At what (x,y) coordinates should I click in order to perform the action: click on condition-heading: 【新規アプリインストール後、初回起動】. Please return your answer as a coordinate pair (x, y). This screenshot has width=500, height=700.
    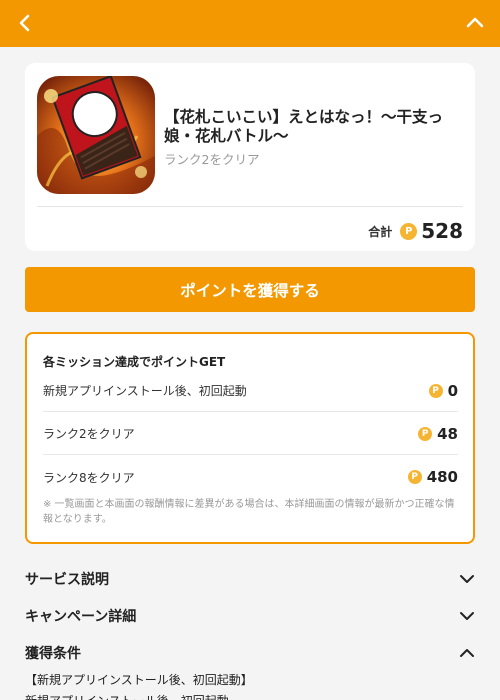
    Looking at the image, I should click on (139, 680).